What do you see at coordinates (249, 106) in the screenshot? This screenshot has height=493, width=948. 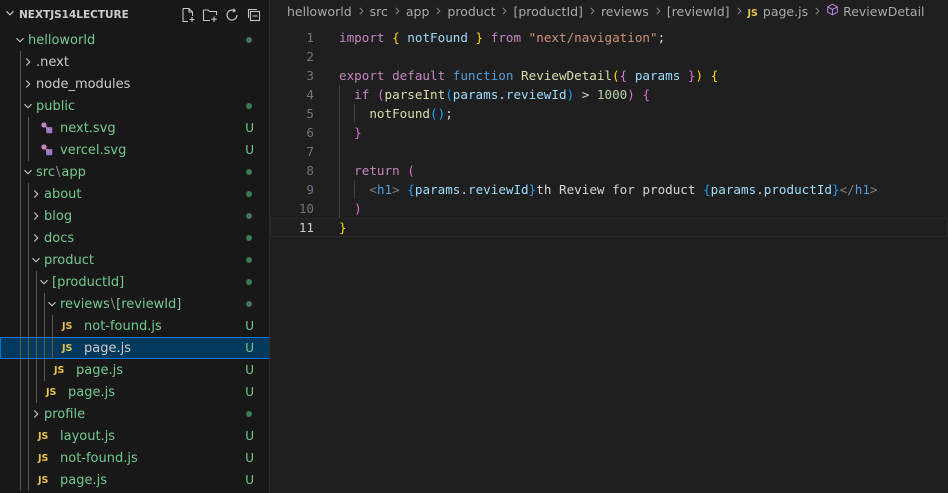 I see `git-status-dot` at bounding box center [249, 106].